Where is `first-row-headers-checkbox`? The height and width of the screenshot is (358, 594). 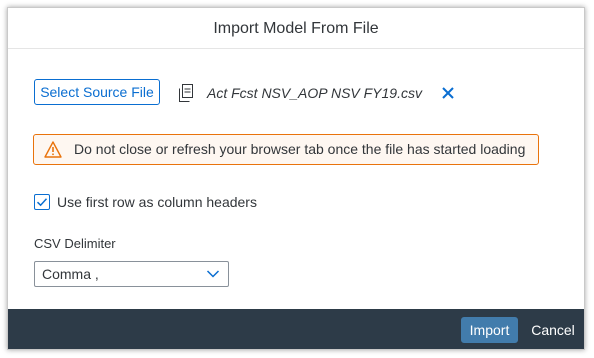 first-row-headers-checkbox is located at coordinates (42, 202).